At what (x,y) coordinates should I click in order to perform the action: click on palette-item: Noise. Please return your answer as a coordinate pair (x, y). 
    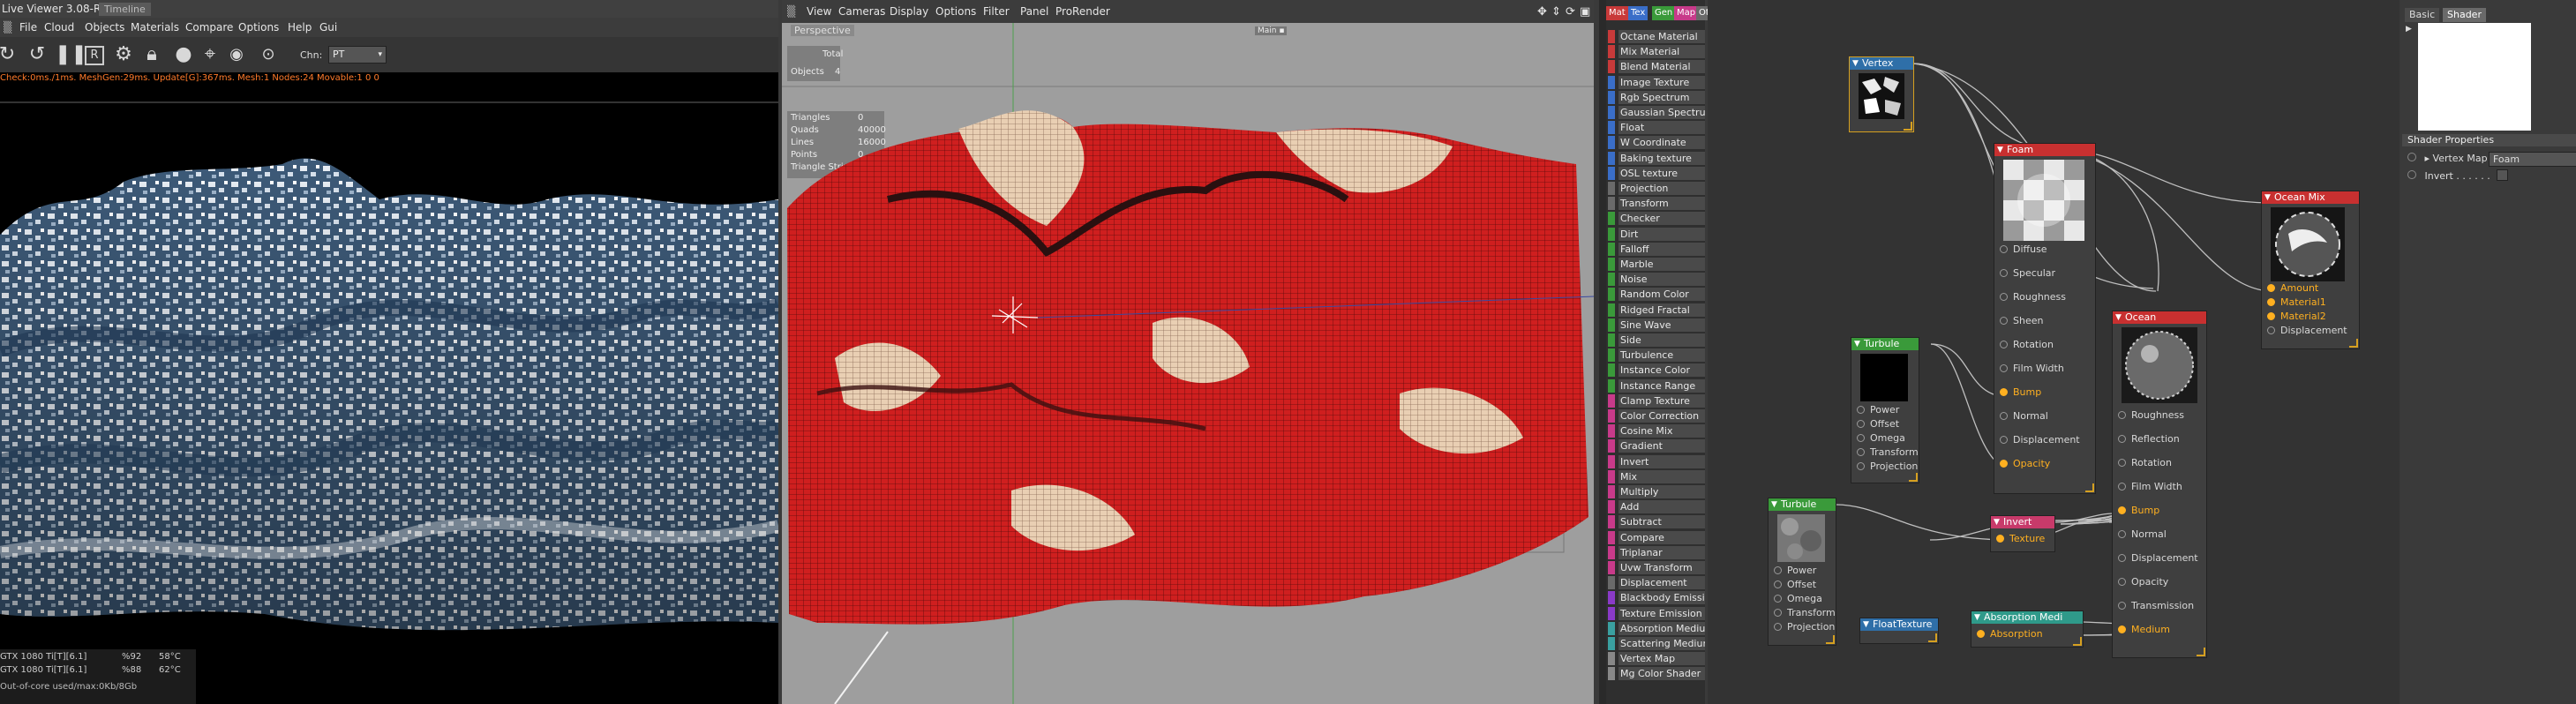
    Looking at the image, I should click on (1661, 279).